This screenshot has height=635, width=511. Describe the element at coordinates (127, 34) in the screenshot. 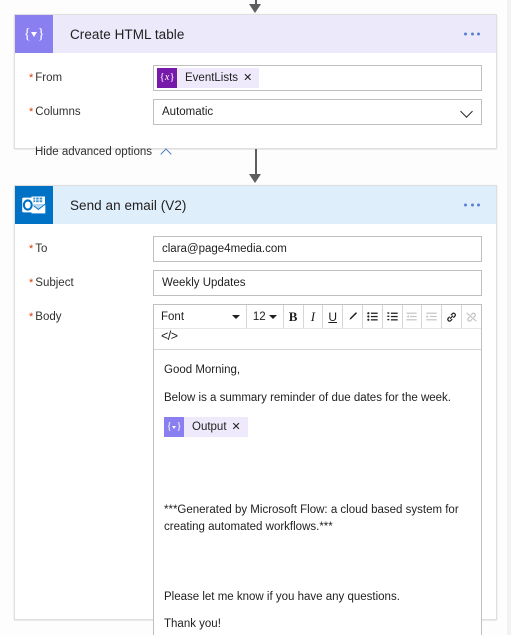

I see `card-title: Create HTML table` at that location.